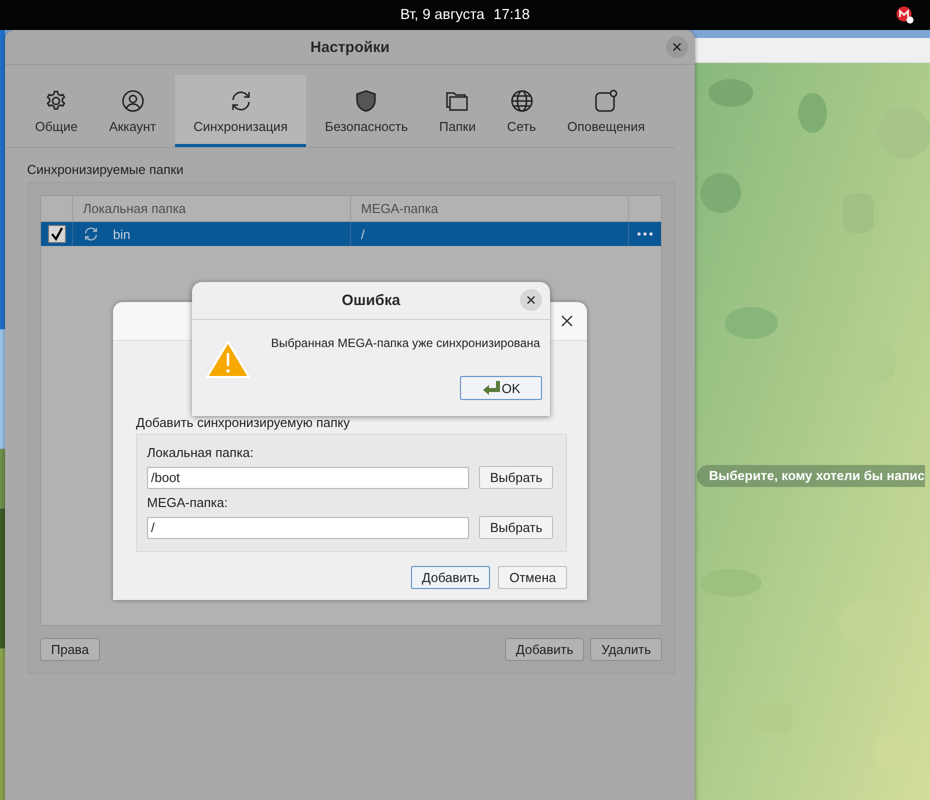  What do you see at coordinates (350, 47) in the screenshot?
I see `window-title: Настройки` at bounding box center [350, 47].